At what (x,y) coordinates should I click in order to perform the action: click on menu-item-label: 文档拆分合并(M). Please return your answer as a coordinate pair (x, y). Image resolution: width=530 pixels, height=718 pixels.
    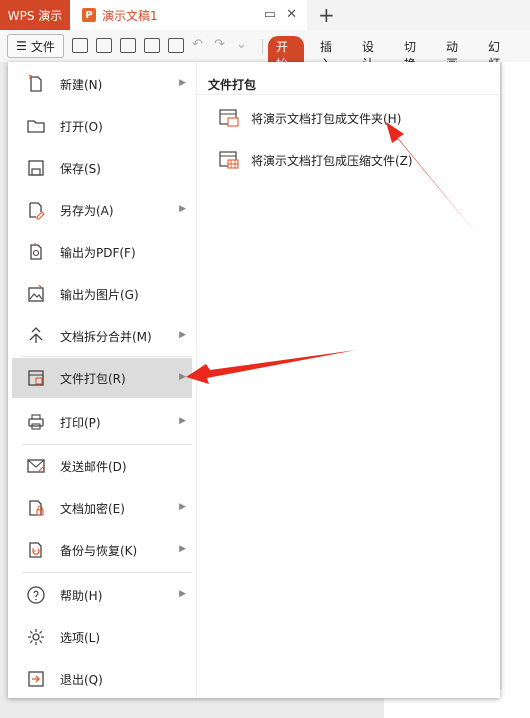
    Looking at the image, I should click on (106, 336).